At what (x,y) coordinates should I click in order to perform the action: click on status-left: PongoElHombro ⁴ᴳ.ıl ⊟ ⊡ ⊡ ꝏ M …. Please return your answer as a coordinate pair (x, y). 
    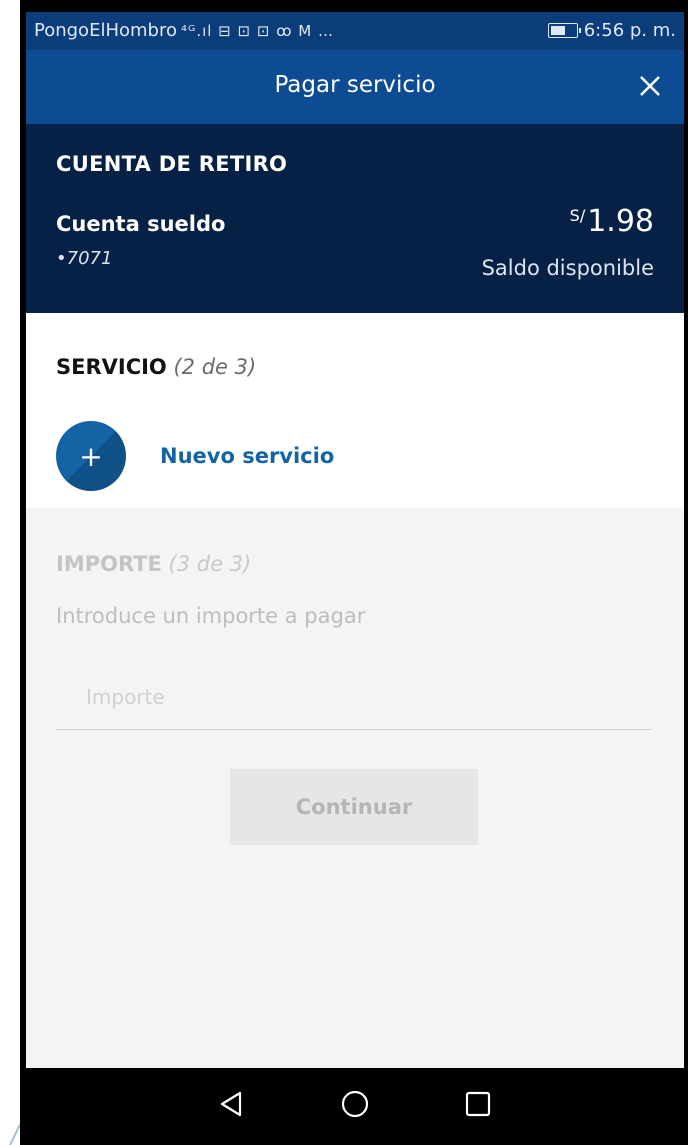
    Looking at the image, I should click on (184, 30).